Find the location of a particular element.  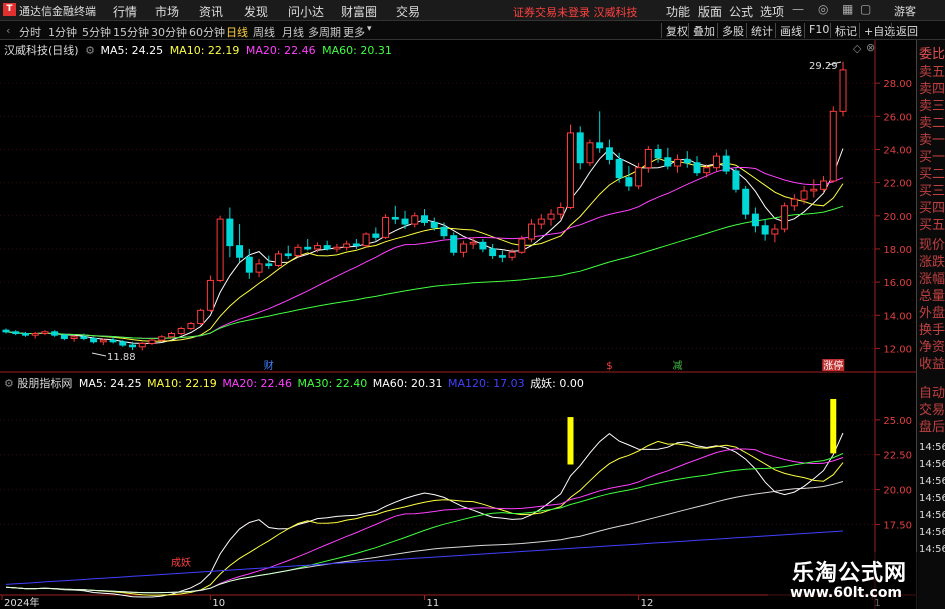

quote-label-bid2: 买二 is located at coordinates (932, 174).